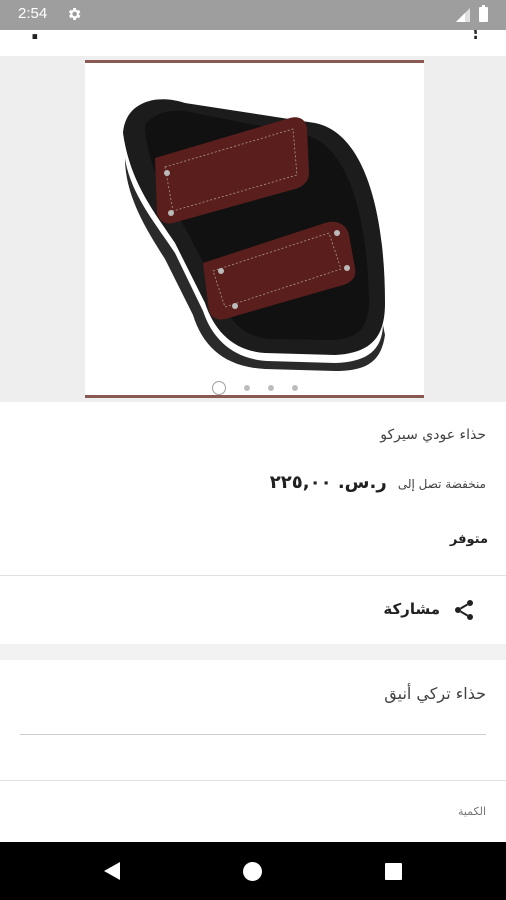 The height and width of the screenshot is (900, 506). What do you see at coordinates (464, 610) in the screenshot?
I see `share-icon` at bounding box center [464, 610].